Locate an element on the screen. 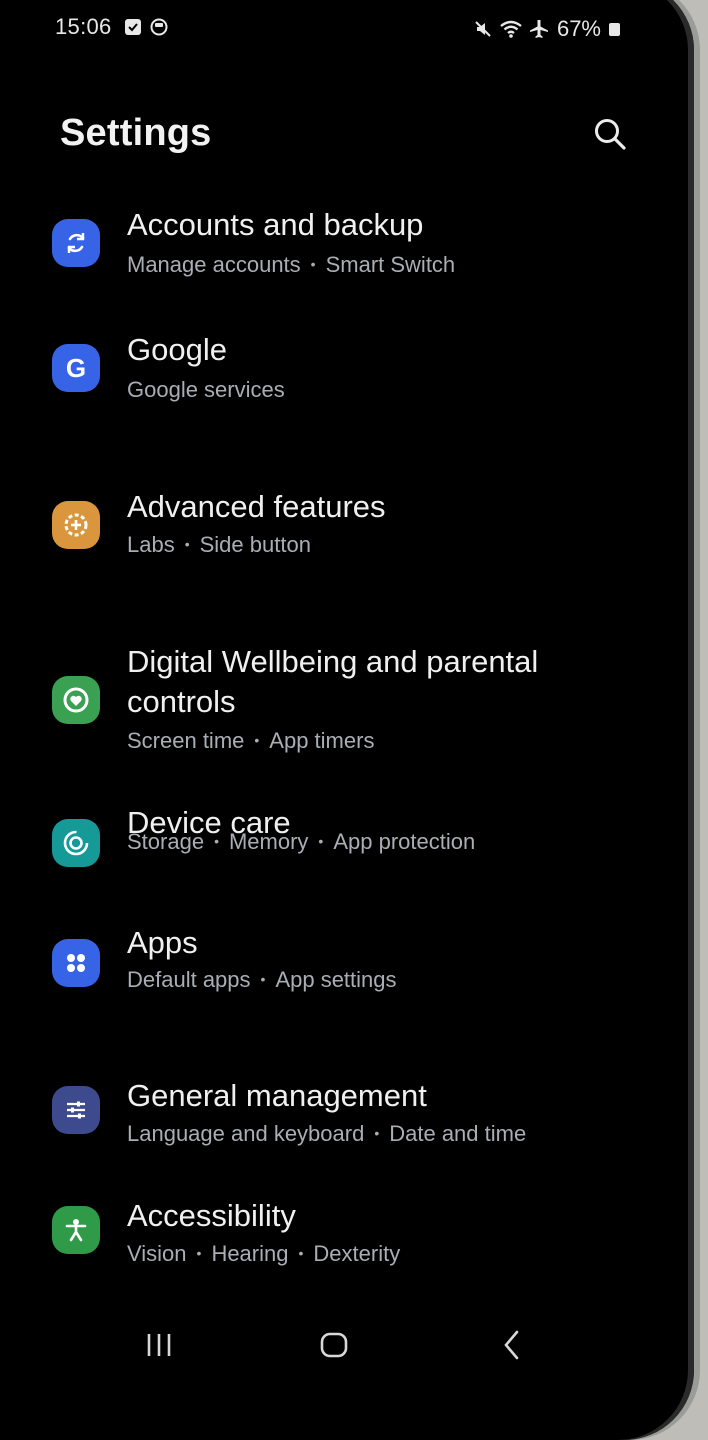 Image resolution: width=708 pixels, height=1440 pixels. search-icon is located at coordinates (610, 134).